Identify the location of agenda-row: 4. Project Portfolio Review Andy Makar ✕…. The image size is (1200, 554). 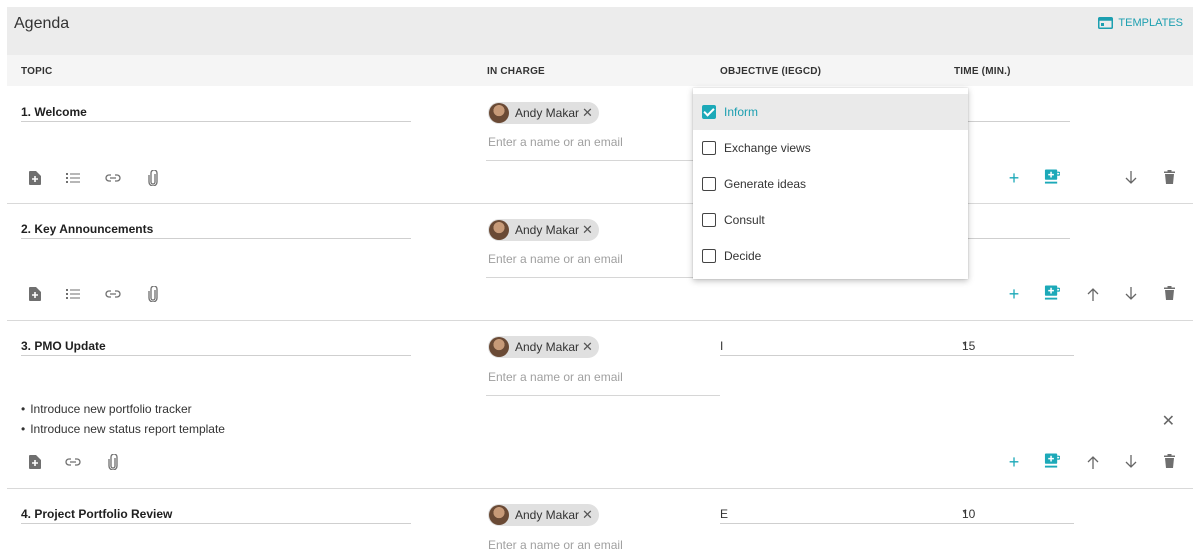
(600, 521).